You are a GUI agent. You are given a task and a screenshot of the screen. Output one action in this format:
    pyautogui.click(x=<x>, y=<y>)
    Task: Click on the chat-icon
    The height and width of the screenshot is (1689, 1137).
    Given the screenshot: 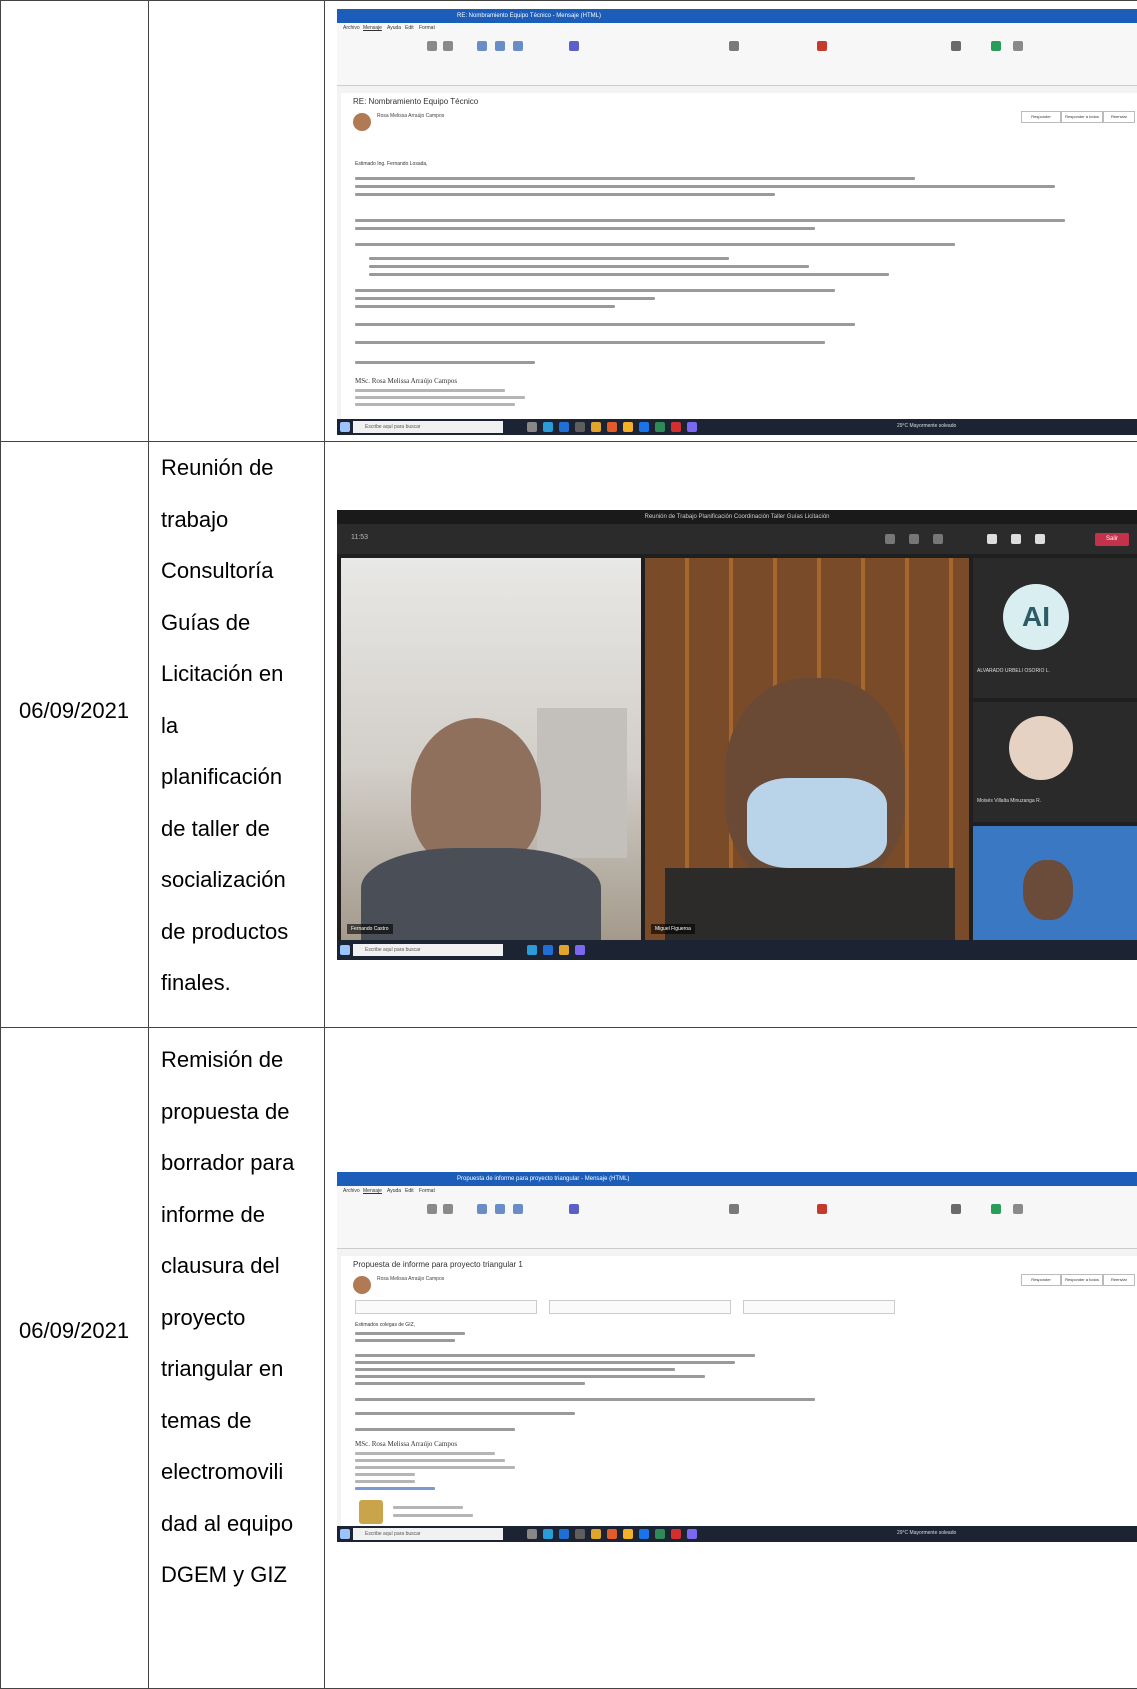 What is the action you would take?
    pyautogui.click(x=914, y=539)
    